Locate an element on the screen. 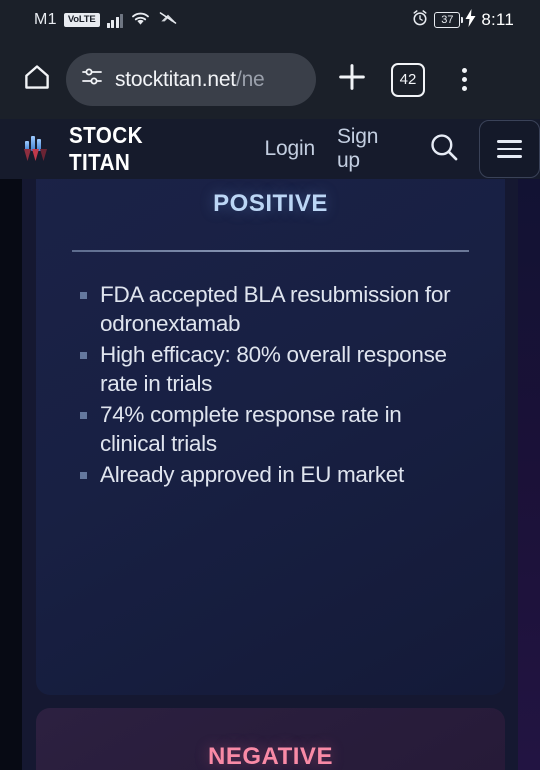  url-domain: stocktitan.net is located at coordinates (175, 79).